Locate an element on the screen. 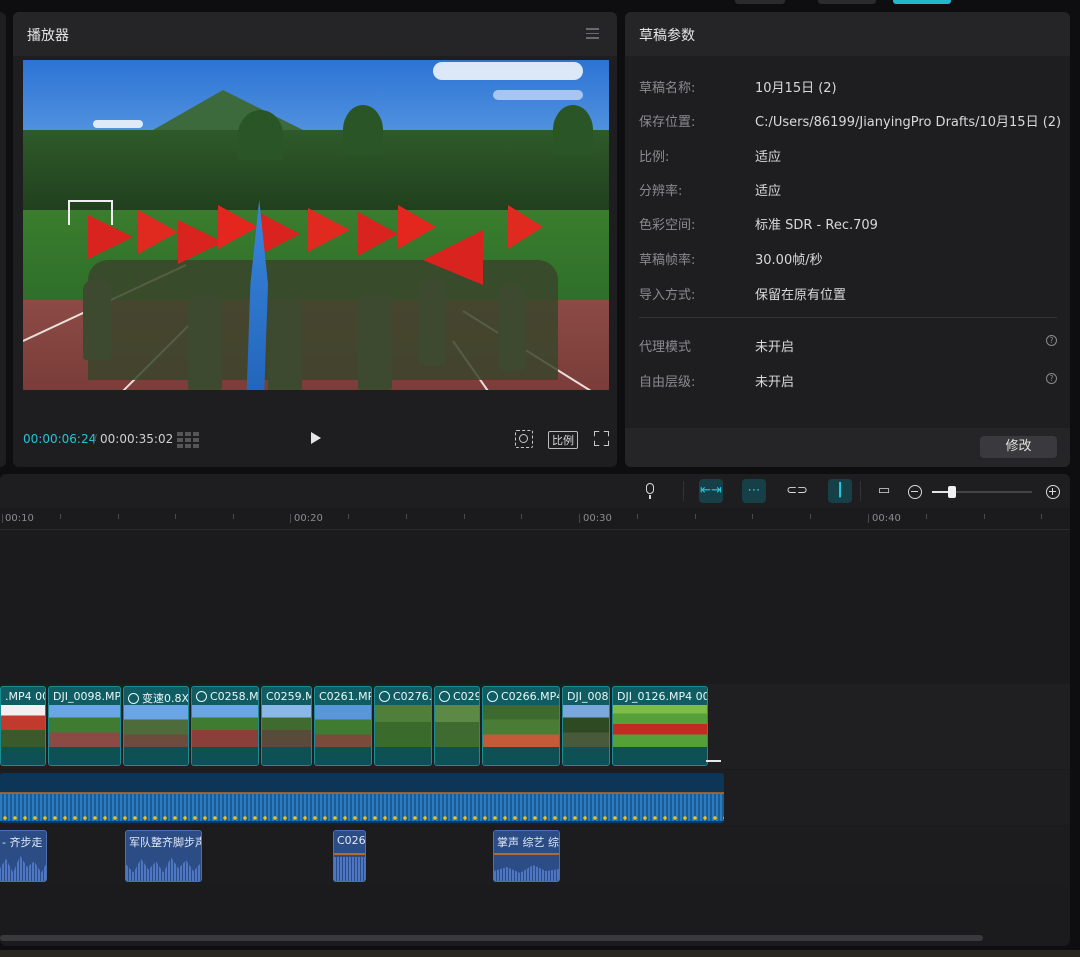 The width and height of the screenshot is (1080, 957). sfx-clip: - 齐步走 is located at coordinates (23, 856).